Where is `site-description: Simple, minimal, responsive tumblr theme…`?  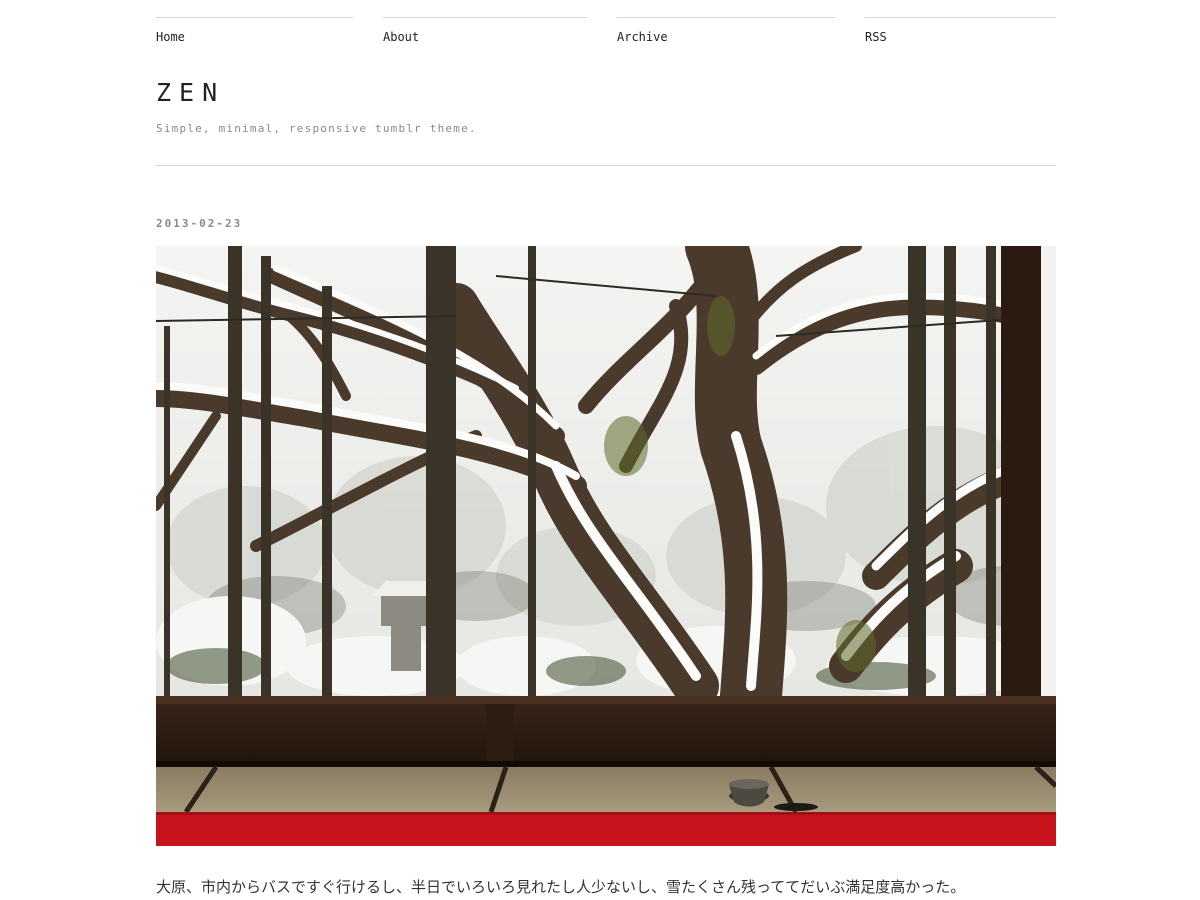 site-description: Simple, minimal, responsive tumblr theme… is located at coordinates (316, 128).